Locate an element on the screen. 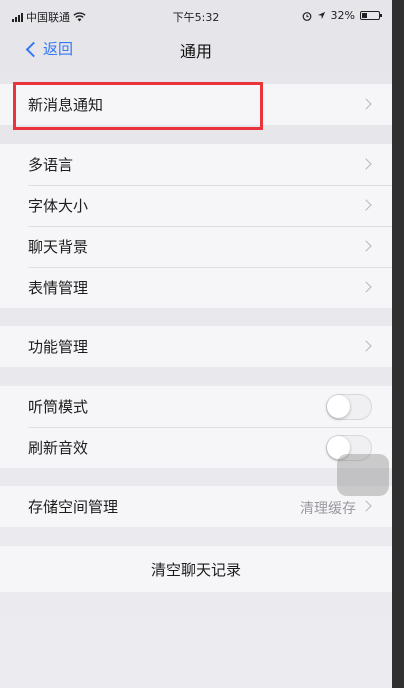 The image size is (404, 688). earpiece-mode-toggle is located at coordinates (349, 407).